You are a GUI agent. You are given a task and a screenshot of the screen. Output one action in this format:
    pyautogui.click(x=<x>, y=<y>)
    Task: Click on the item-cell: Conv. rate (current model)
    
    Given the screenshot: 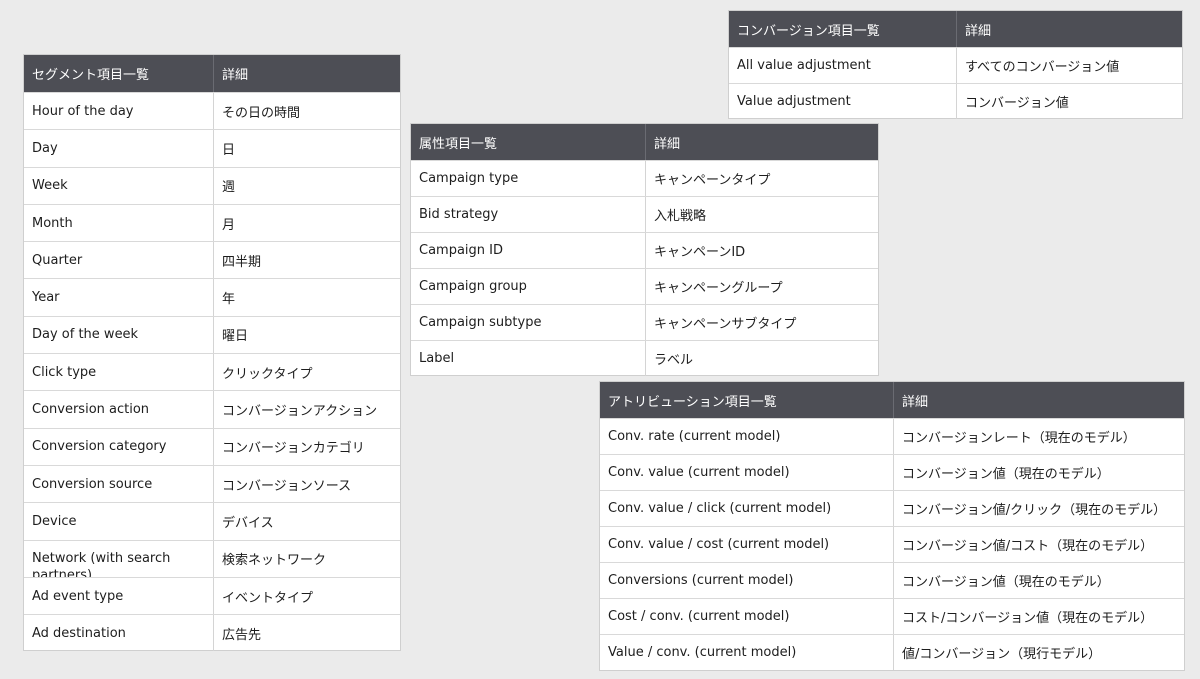 What is the action you would take?
    pyautogui.click(x=694, y=436)
    